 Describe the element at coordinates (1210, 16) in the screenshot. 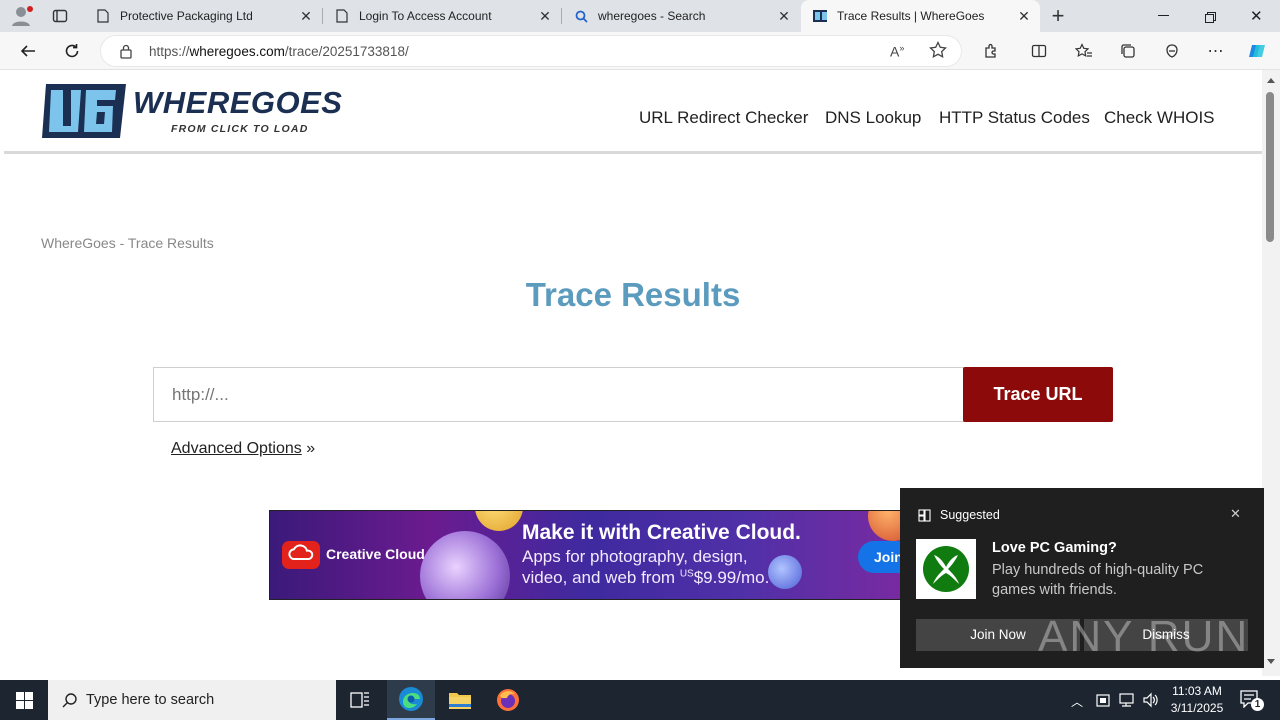

I see `restore-icon` at that location.